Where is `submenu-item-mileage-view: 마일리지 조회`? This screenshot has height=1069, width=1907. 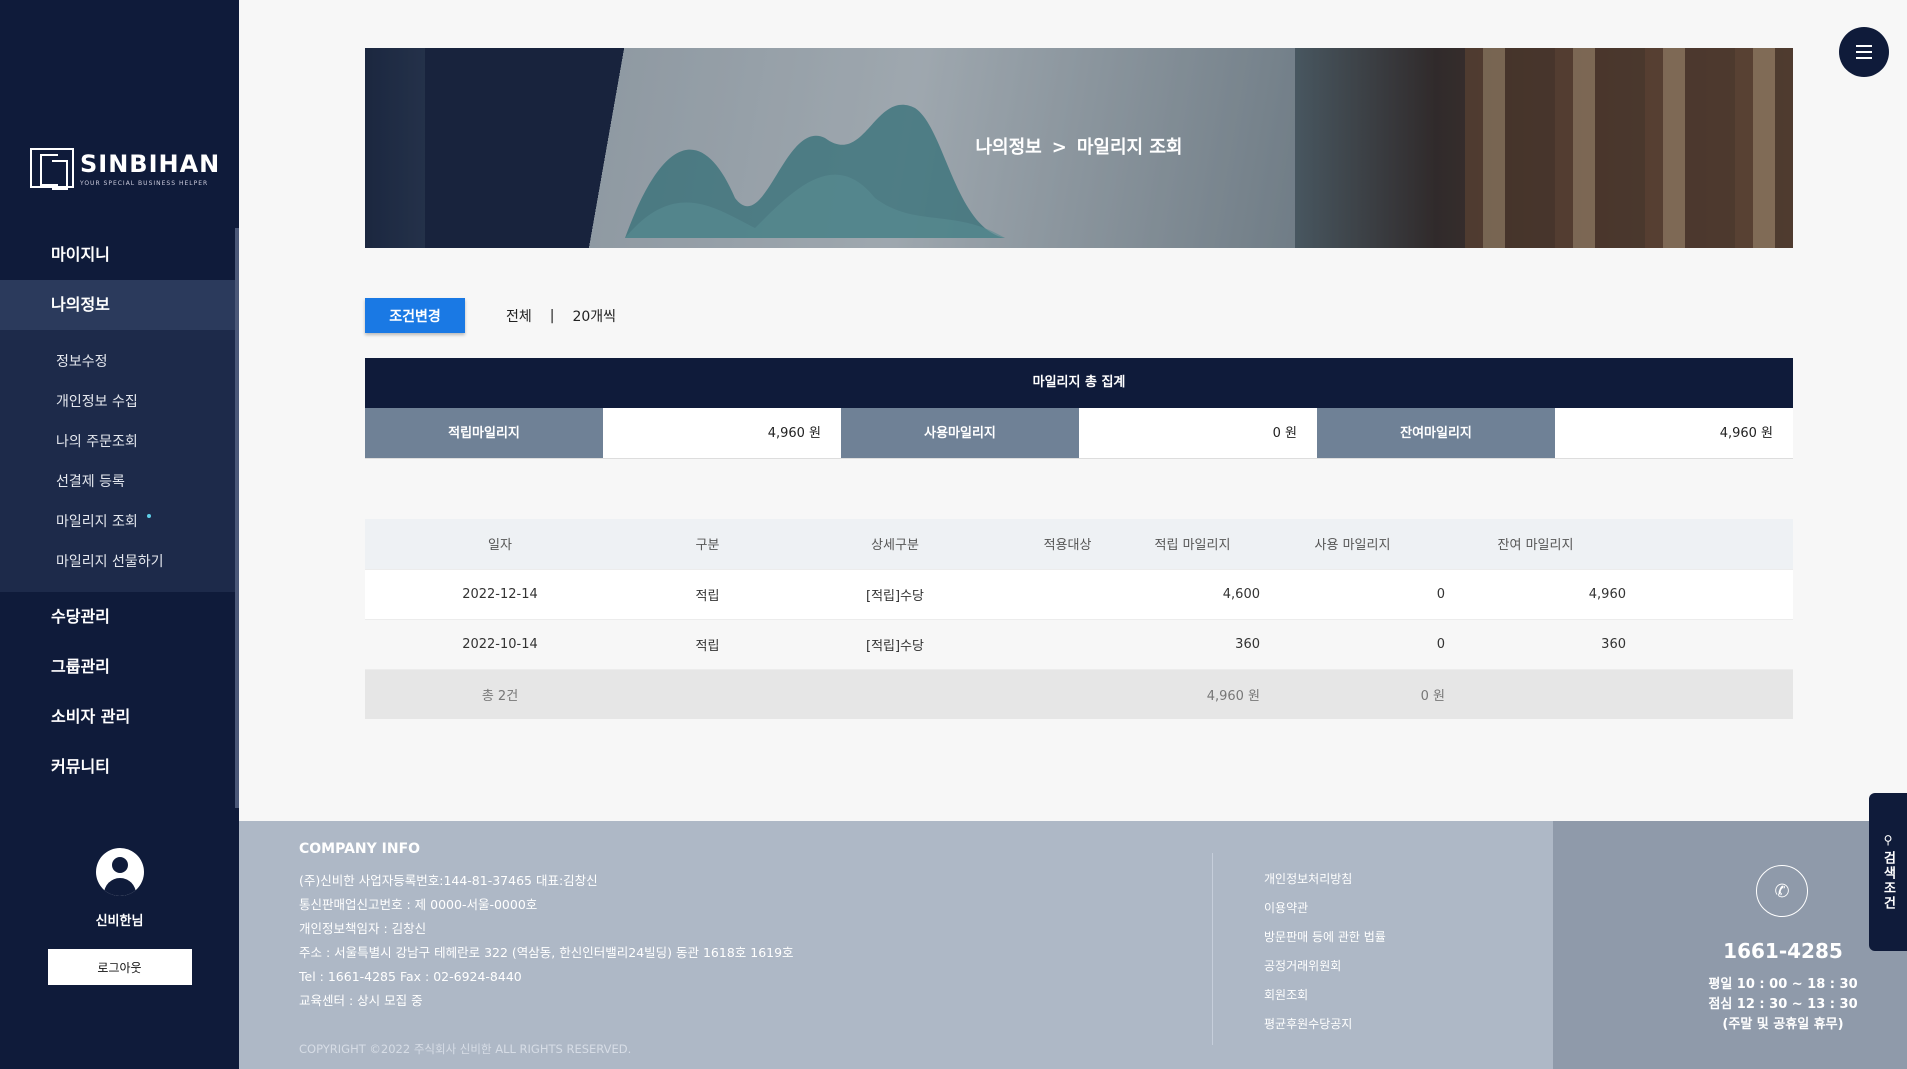
submenu-item-mileage-view: 마일리지 조회 is located at coordinates (117, 522).